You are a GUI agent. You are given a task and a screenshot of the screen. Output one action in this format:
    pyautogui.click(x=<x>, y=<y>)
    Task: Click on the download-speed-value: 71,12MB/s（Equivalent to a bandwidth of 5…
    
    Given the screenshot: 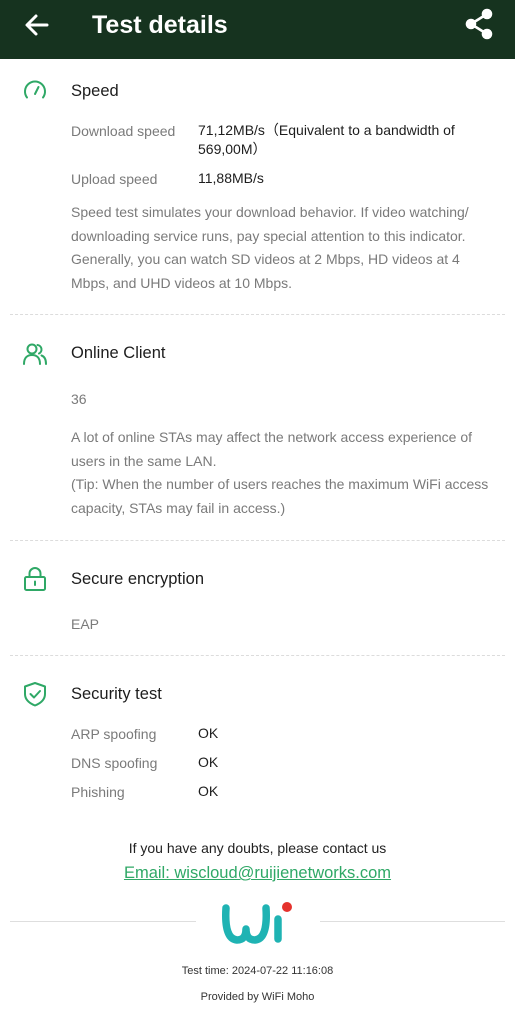 What is the action you would take?
    pyautogui.click(x=326, y=139)
    